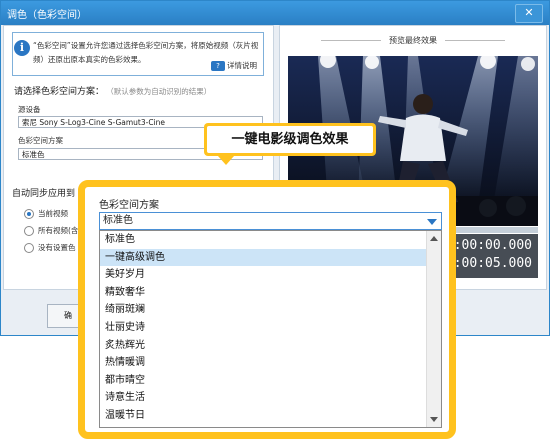 The image size is (550, 443). Describe the element at coordinates (413, 40) in the screenshot. I see `preview-title: 预览最终效果` at that location.